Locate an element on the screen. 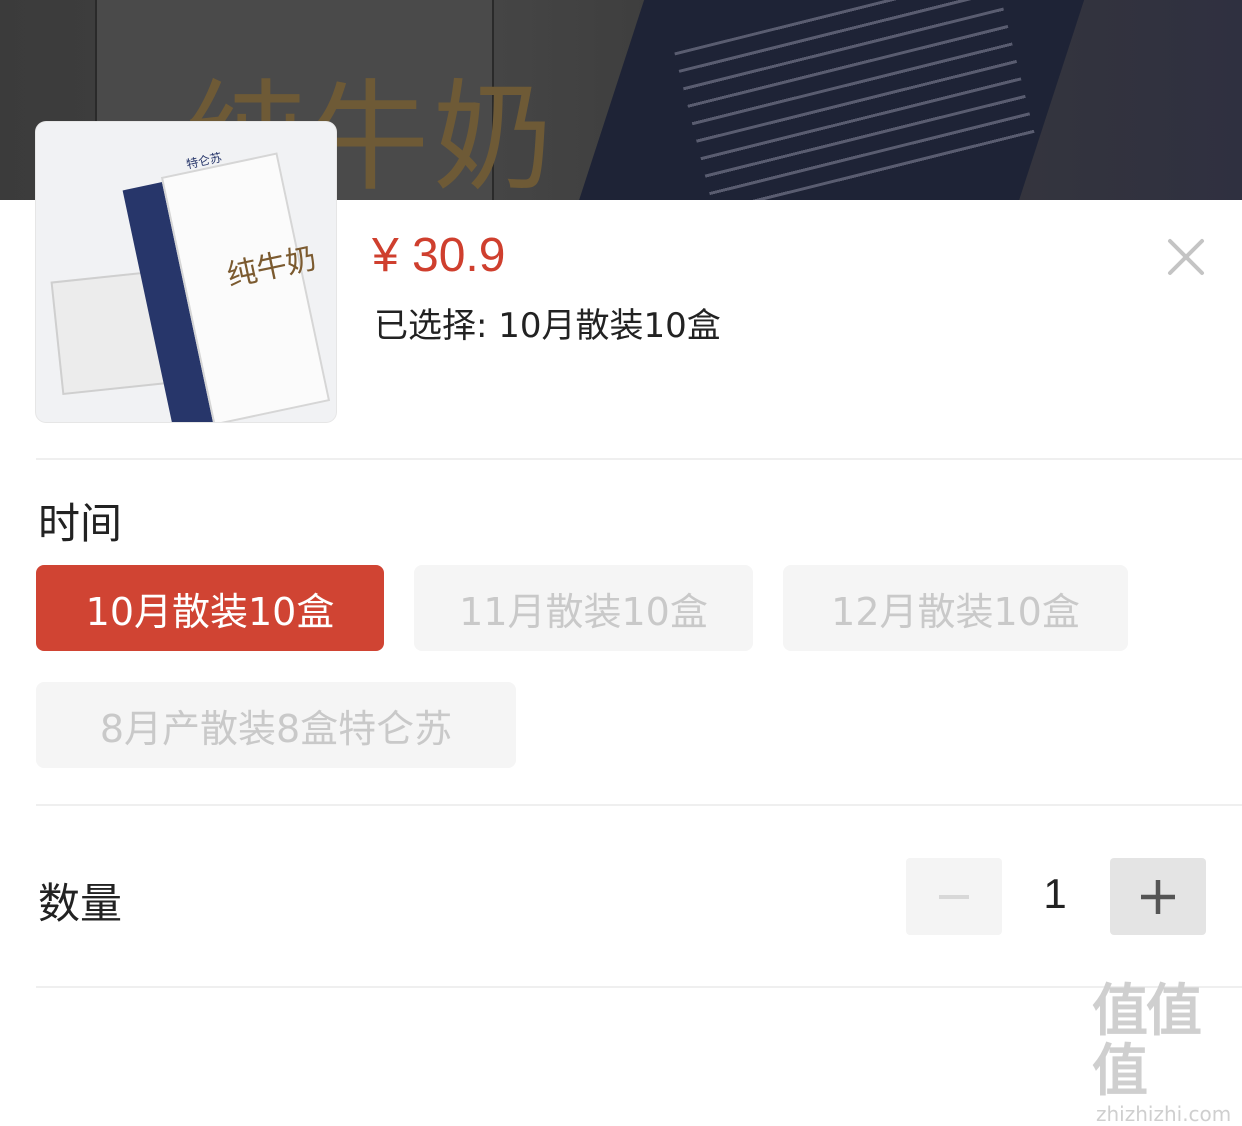 This screenshot has width=1242, height=1126. spec-option-dec: 12月散装10盒 is located at coordinates (955, 608).